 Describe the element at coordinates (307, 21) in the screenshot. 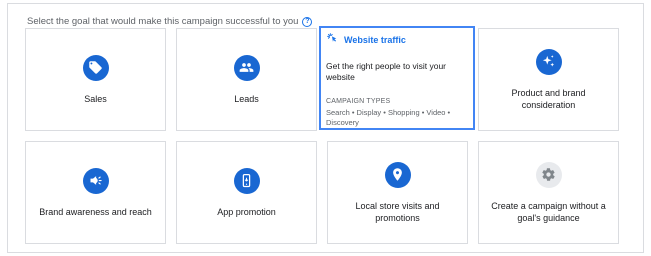

I see `help-icon: ?` at that location.